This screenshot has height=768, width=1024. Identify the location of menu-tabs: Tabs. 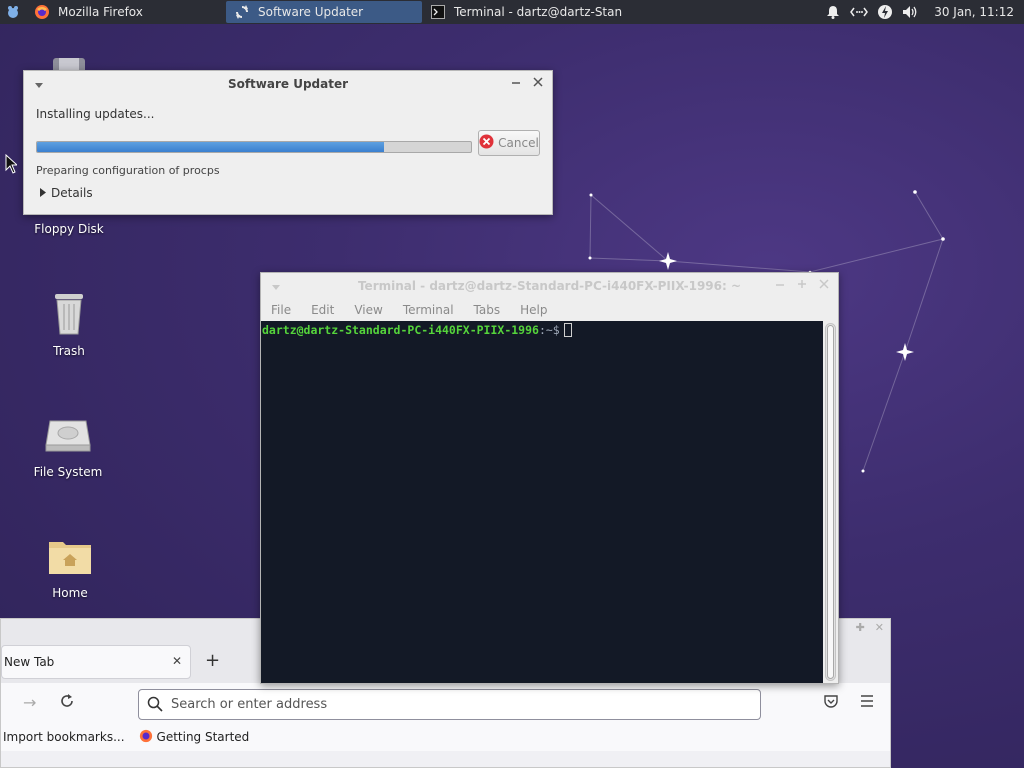
(487, 310).